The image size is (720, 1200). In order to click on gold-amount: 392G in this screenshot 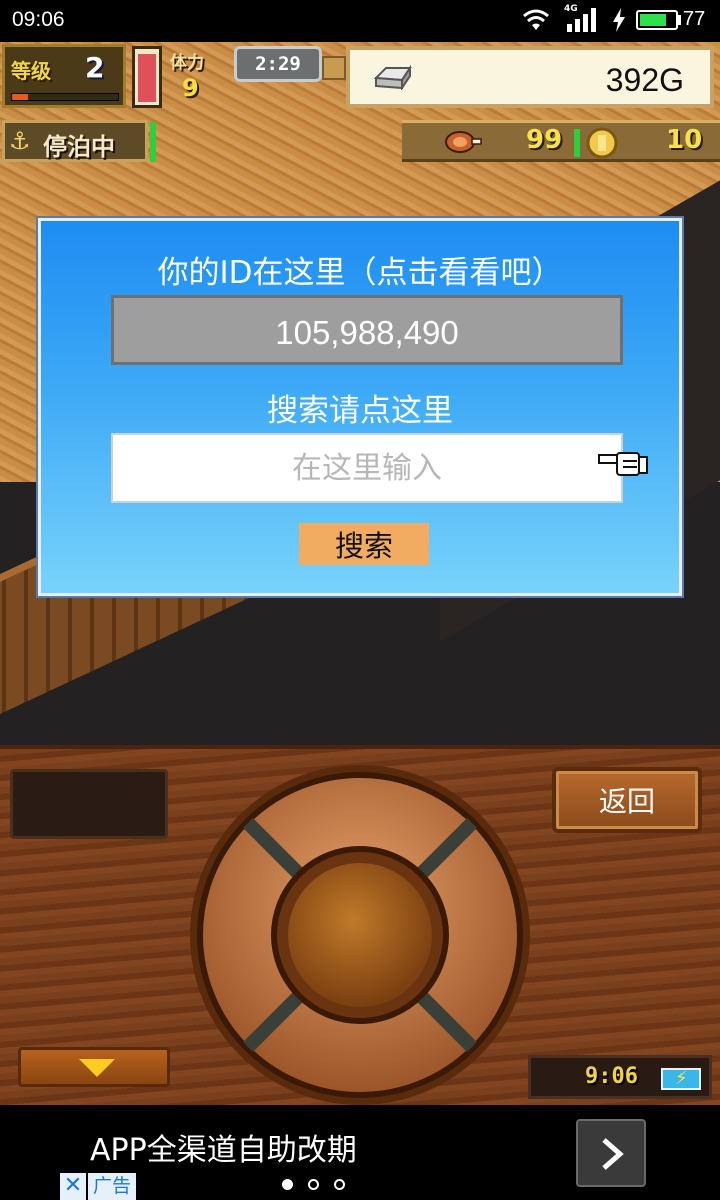, I will do `click(644, 80)`.